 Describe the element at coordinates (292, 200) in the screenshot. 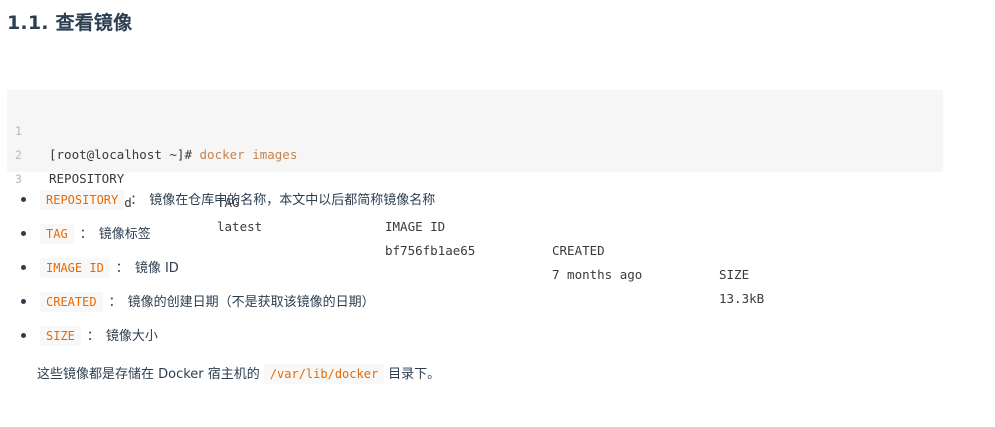

I see `item-description: 镜像在仓库中的名称，本文中以后都简称镜像名称` at that location.